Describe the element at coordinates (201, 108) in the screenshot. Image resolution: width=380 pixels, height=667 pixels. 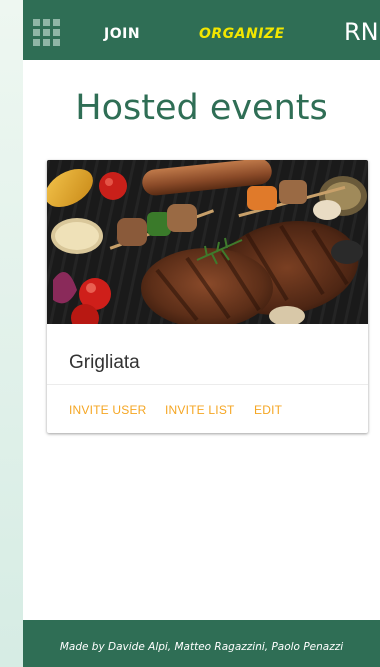
I see `page-title: Hosted events` at that location.